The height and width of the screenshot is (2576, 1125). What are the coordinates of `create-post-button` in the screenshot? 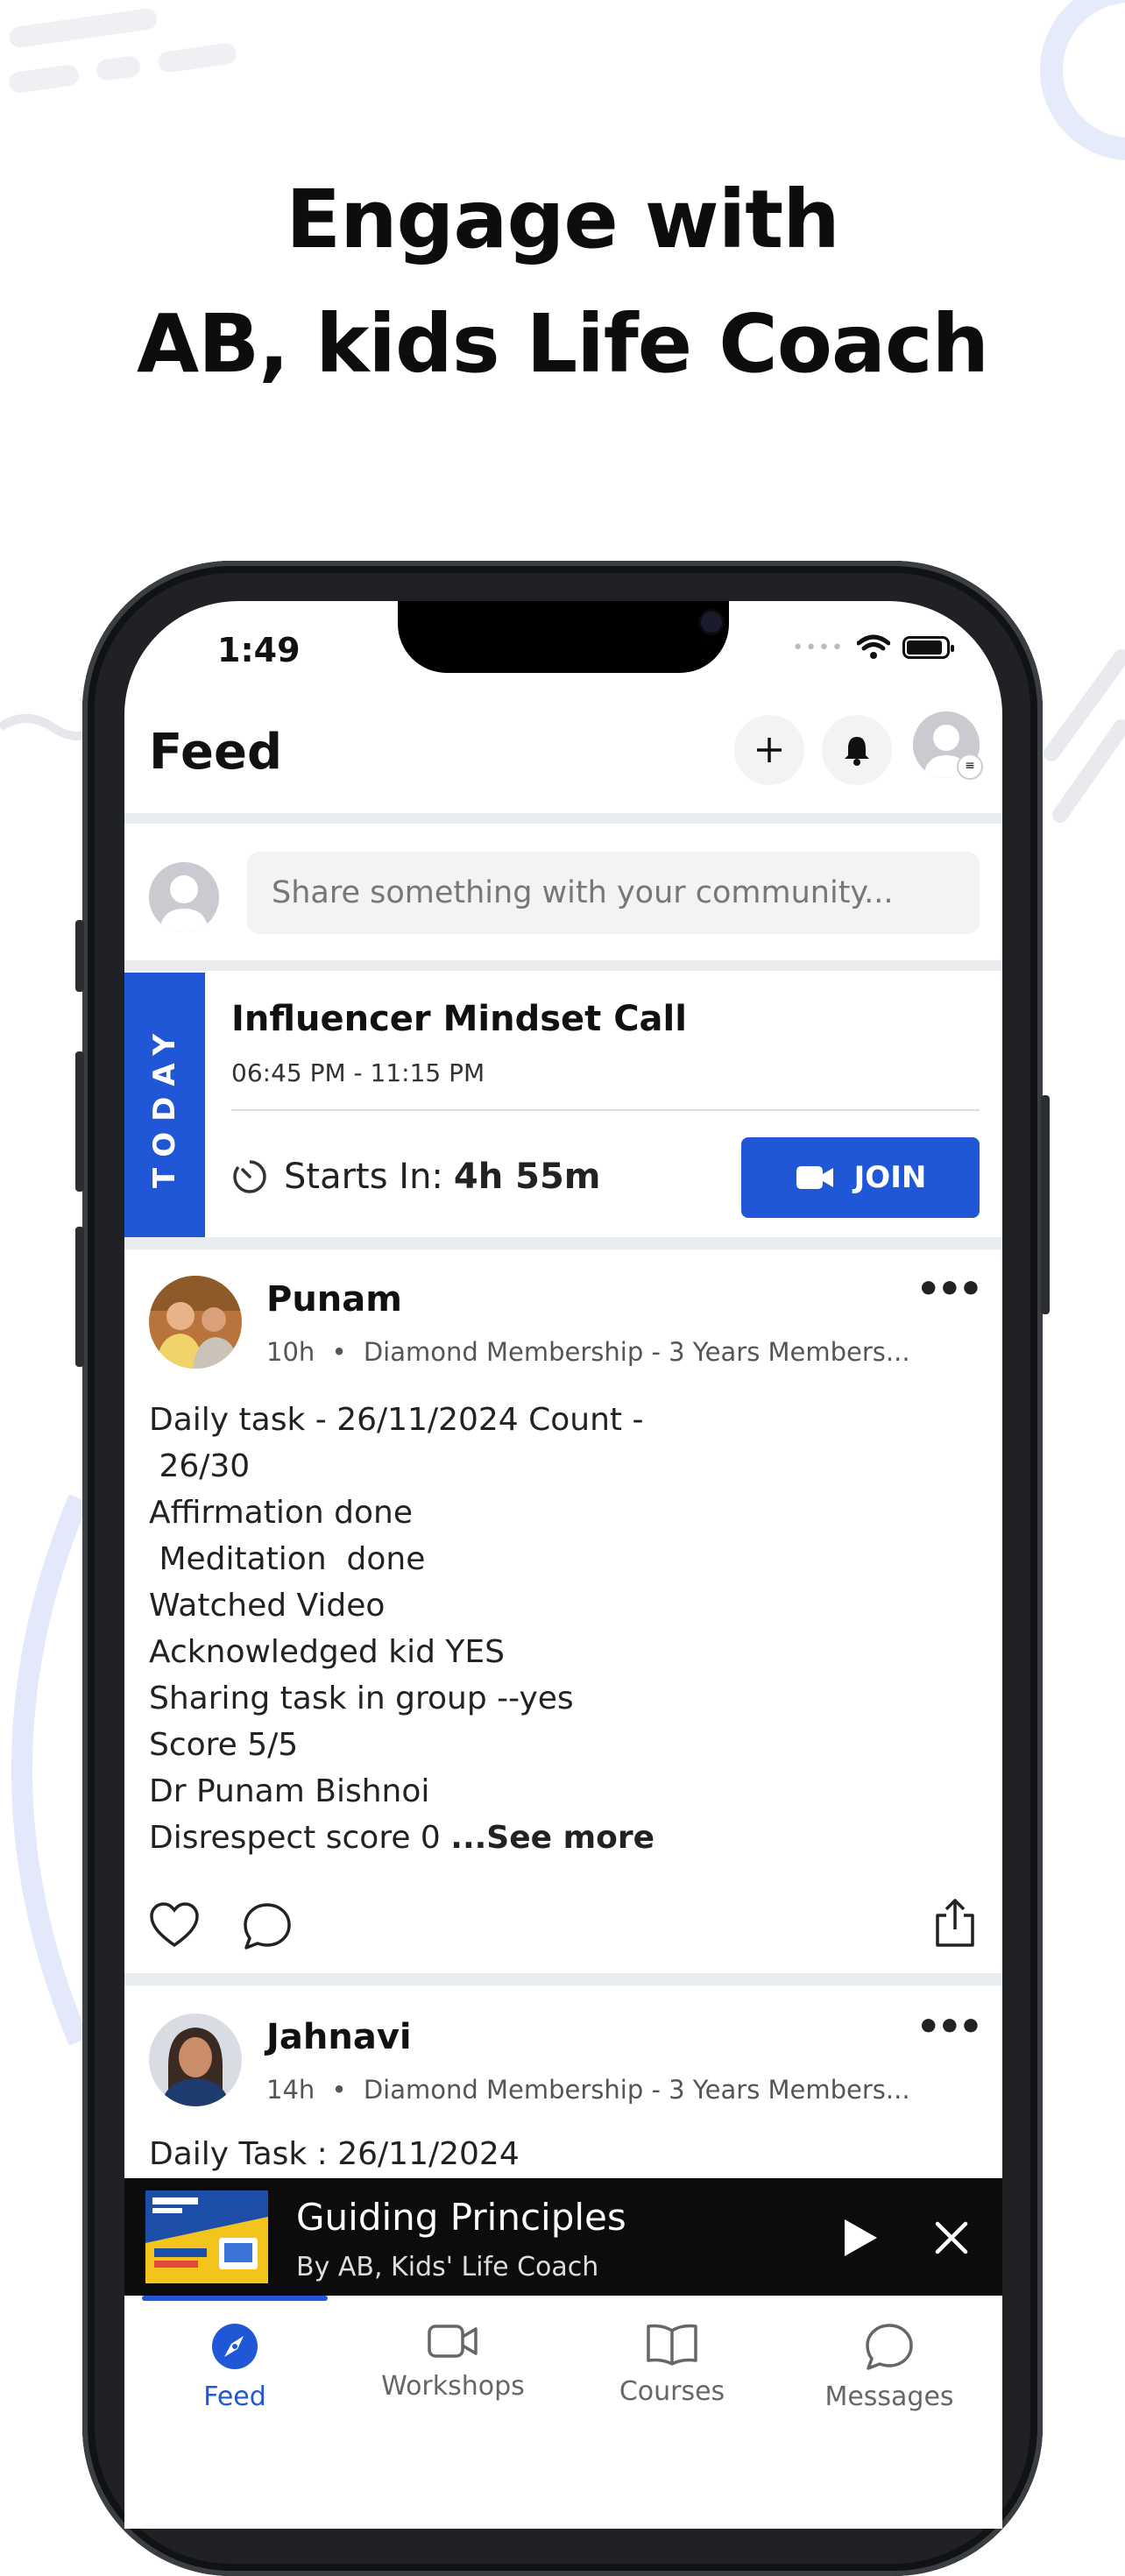 It's located at (769, 750).